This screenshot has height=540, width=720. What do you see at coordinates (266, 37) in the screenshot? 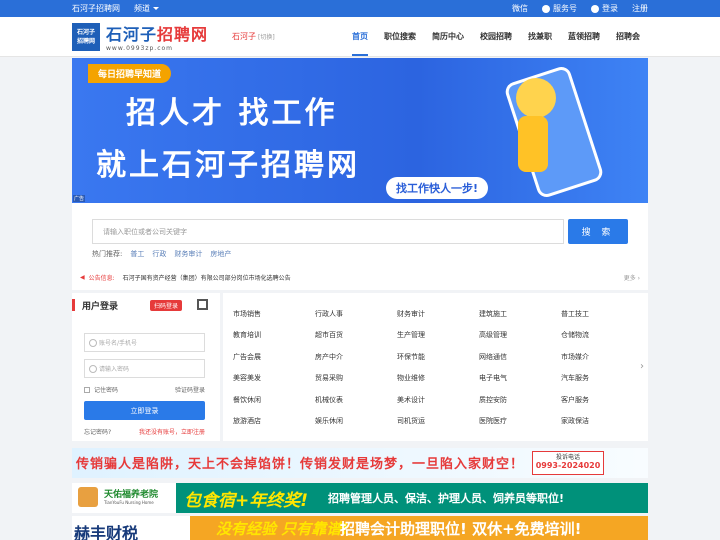
I see `city-switch-label: [切换]` at bounding box center [266, 37].